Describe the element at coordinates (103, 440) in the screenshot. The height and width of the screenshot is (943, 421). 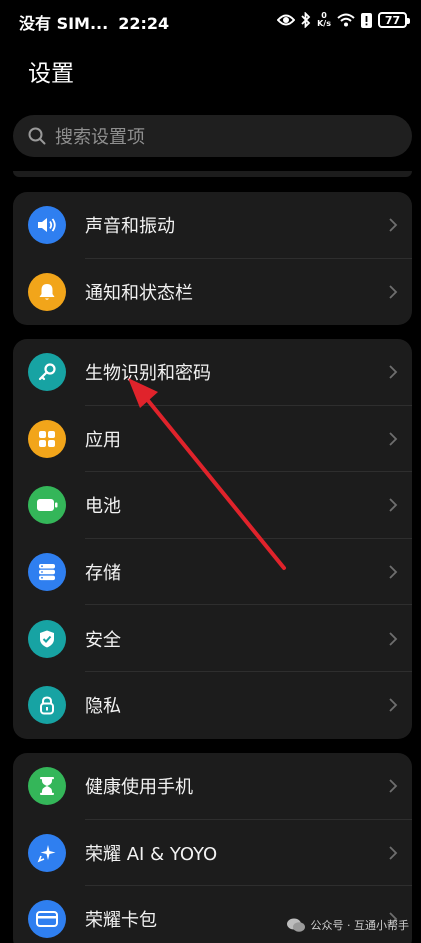
I see `settings-item-label: 应用` at that location.